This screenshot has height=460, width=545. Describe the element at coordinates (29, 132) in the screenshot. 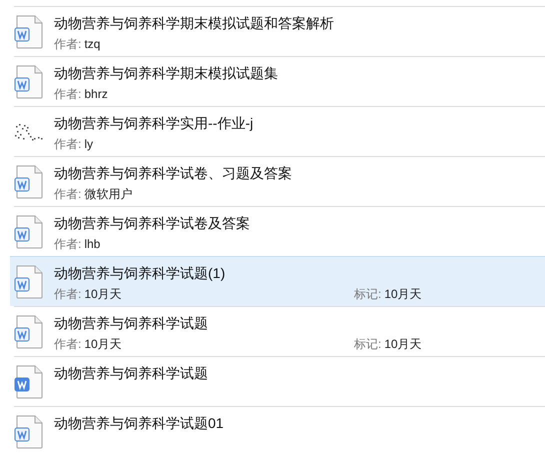

I see `broken-image-icon` at that location.